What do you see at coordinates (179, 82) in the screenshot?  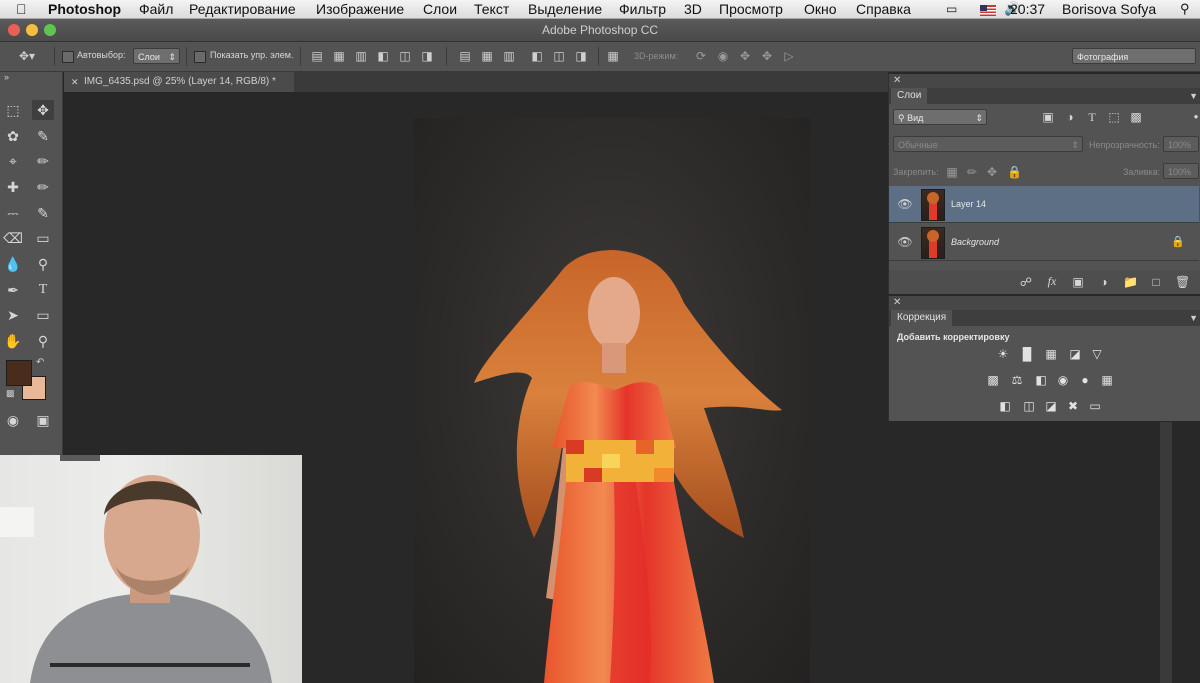 I see `document-tab: ✕ IMG_6435.psd @ 25% (Layer 14, RGB/8) *` at bounding box center [179, 82].